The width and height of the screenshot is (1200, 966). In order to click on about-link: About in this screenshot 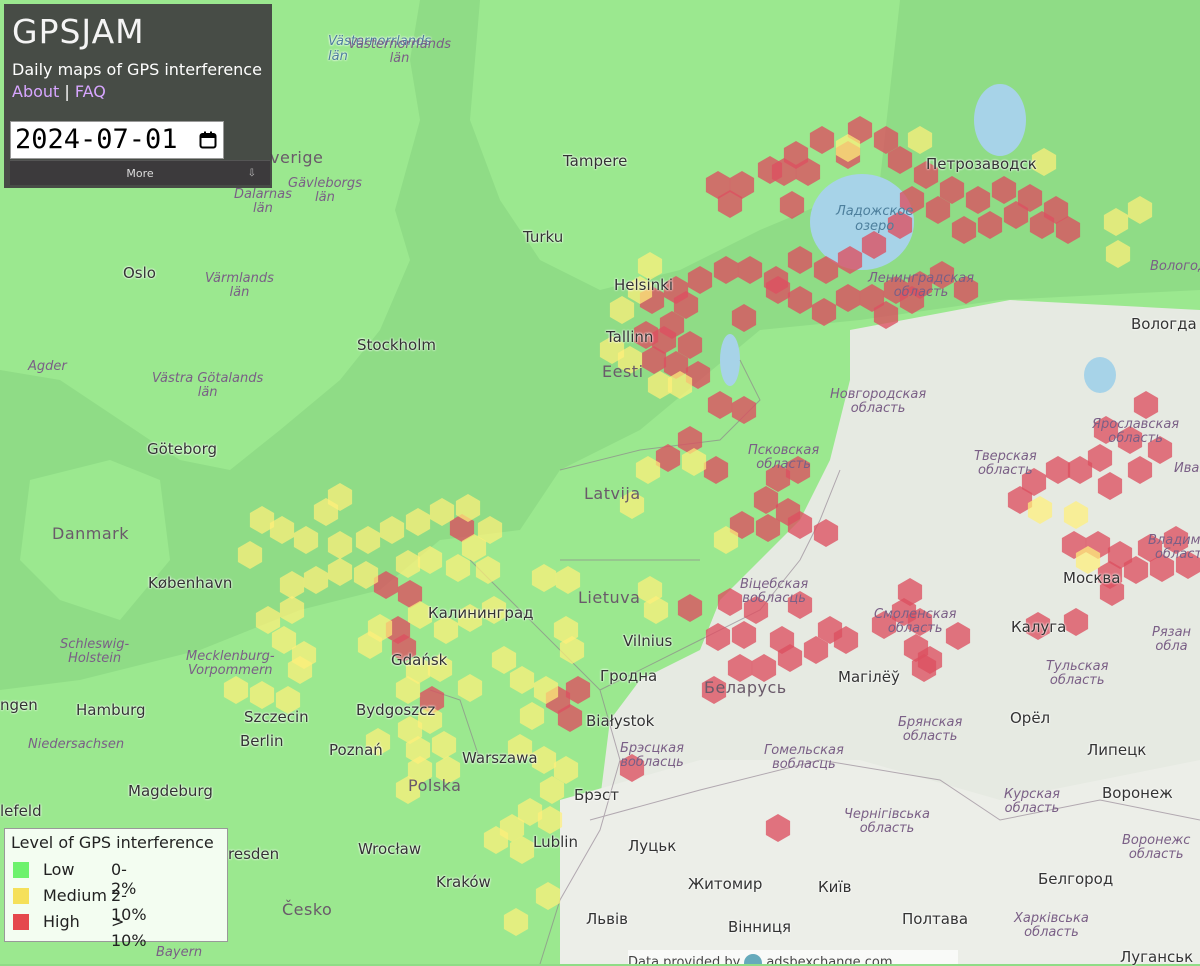, I will do `click(35, 91)`.